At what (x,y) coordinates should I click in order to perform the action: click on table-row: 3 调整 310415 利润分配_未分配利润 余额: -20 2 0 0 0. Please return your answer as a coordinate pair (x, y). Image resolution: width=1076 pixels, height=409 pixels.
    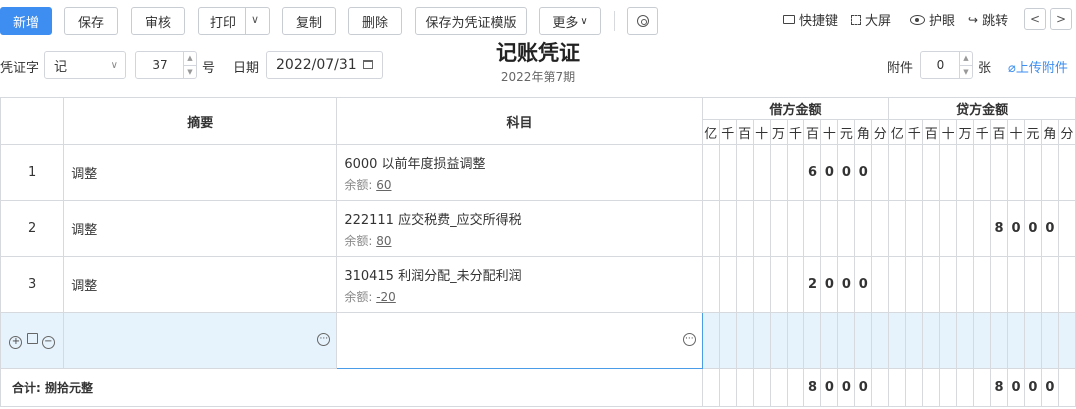
    Looking at the image, I should click on (538, 284).